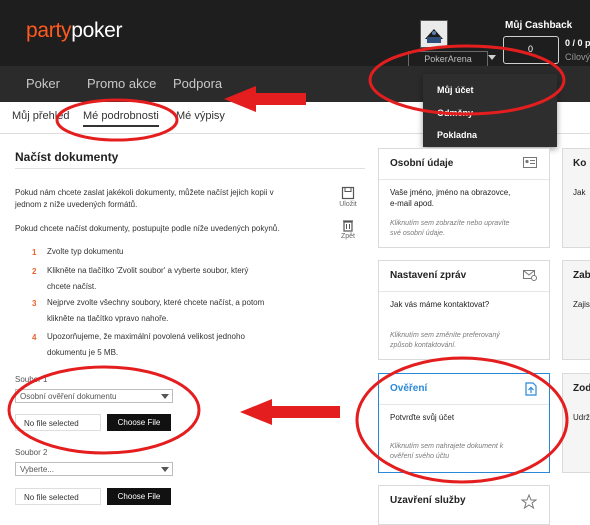 This screenshot has width=590, height=525. Describe the element at coordinates (455, 90) in the screenshot. I see `menu-item-my-account: Můj účet` at that location.